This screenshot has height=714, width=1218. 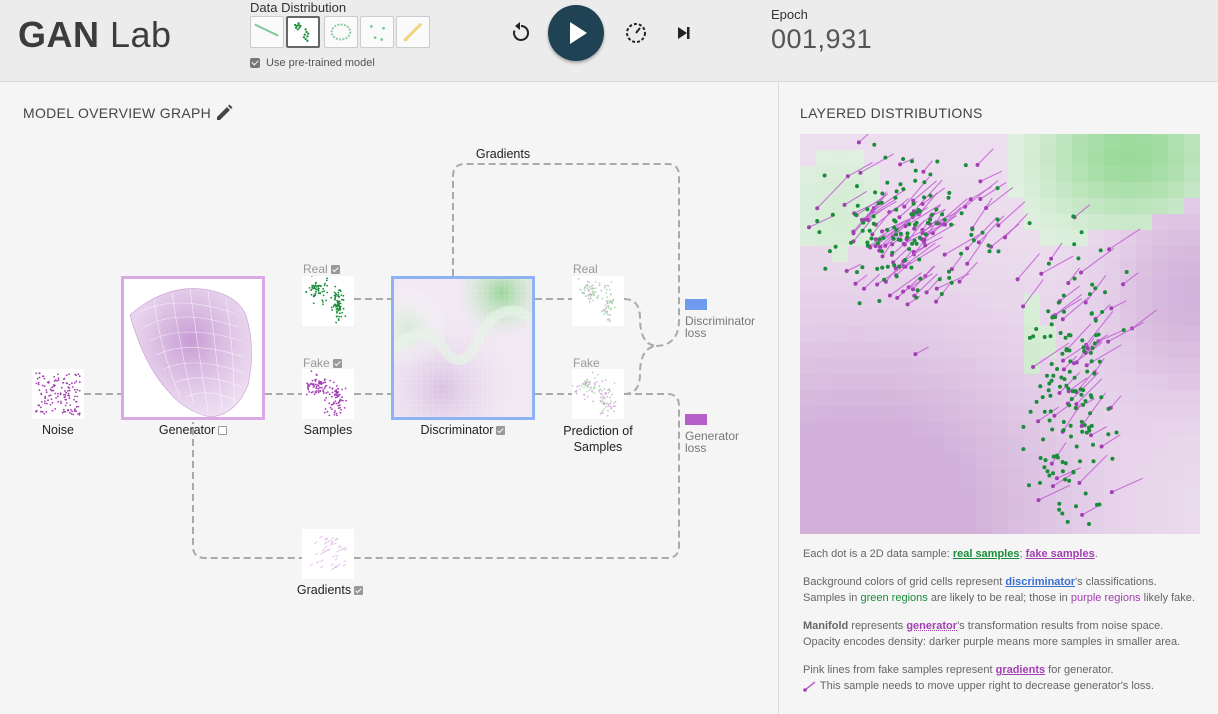 What do you see at coordinates (521, 33) in the screenshot?
I see `reset-button` at bounding box center [521, 33].